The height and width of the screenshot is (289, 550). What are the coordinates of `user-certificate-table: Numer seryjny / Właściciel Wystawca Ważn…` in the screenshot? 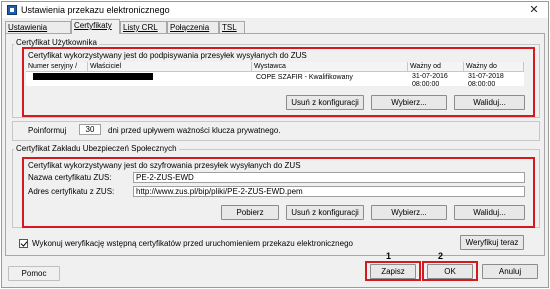 It's located at (275, 75).